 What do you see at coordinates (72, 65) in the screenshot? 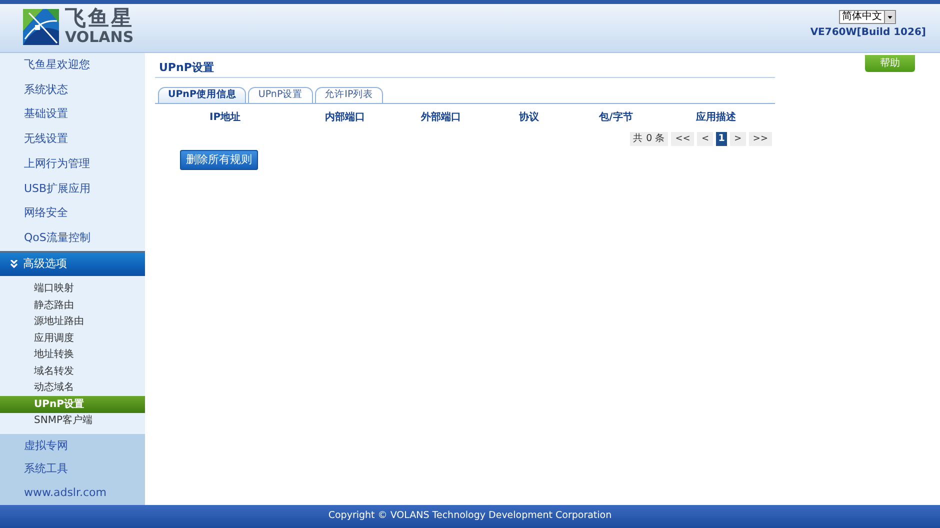
I see `sidebar-item: 飞鱼星欢迎您` at bounding box center [72, 65].